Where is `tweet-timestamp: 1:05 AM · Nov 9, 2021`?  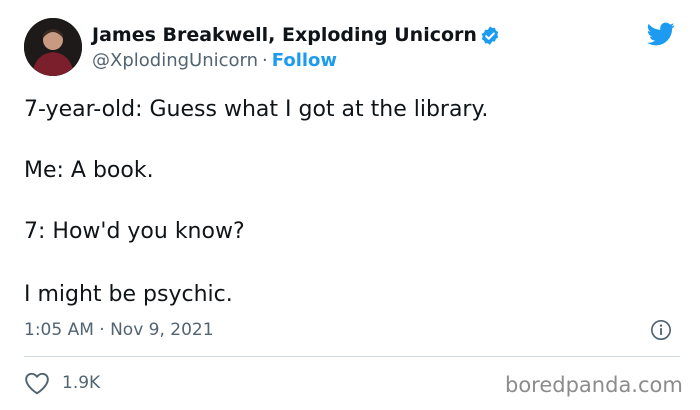 tweet-timestamp: 1:05 AM · Nov 9, 2021 is located at coordinates (119, 330).